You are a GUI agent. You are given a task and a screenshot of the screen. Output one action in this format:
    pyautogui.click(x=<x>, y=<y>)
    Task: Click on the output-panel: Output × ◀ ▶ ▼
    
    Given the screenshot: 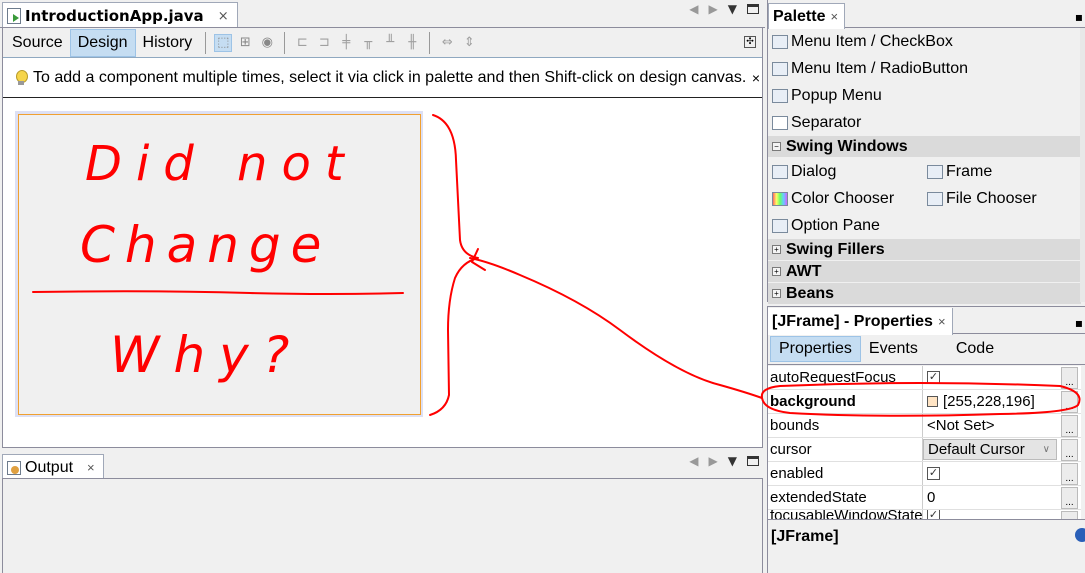 What is the action you would take?
    pyautogui.click(x=382, y=512)
    